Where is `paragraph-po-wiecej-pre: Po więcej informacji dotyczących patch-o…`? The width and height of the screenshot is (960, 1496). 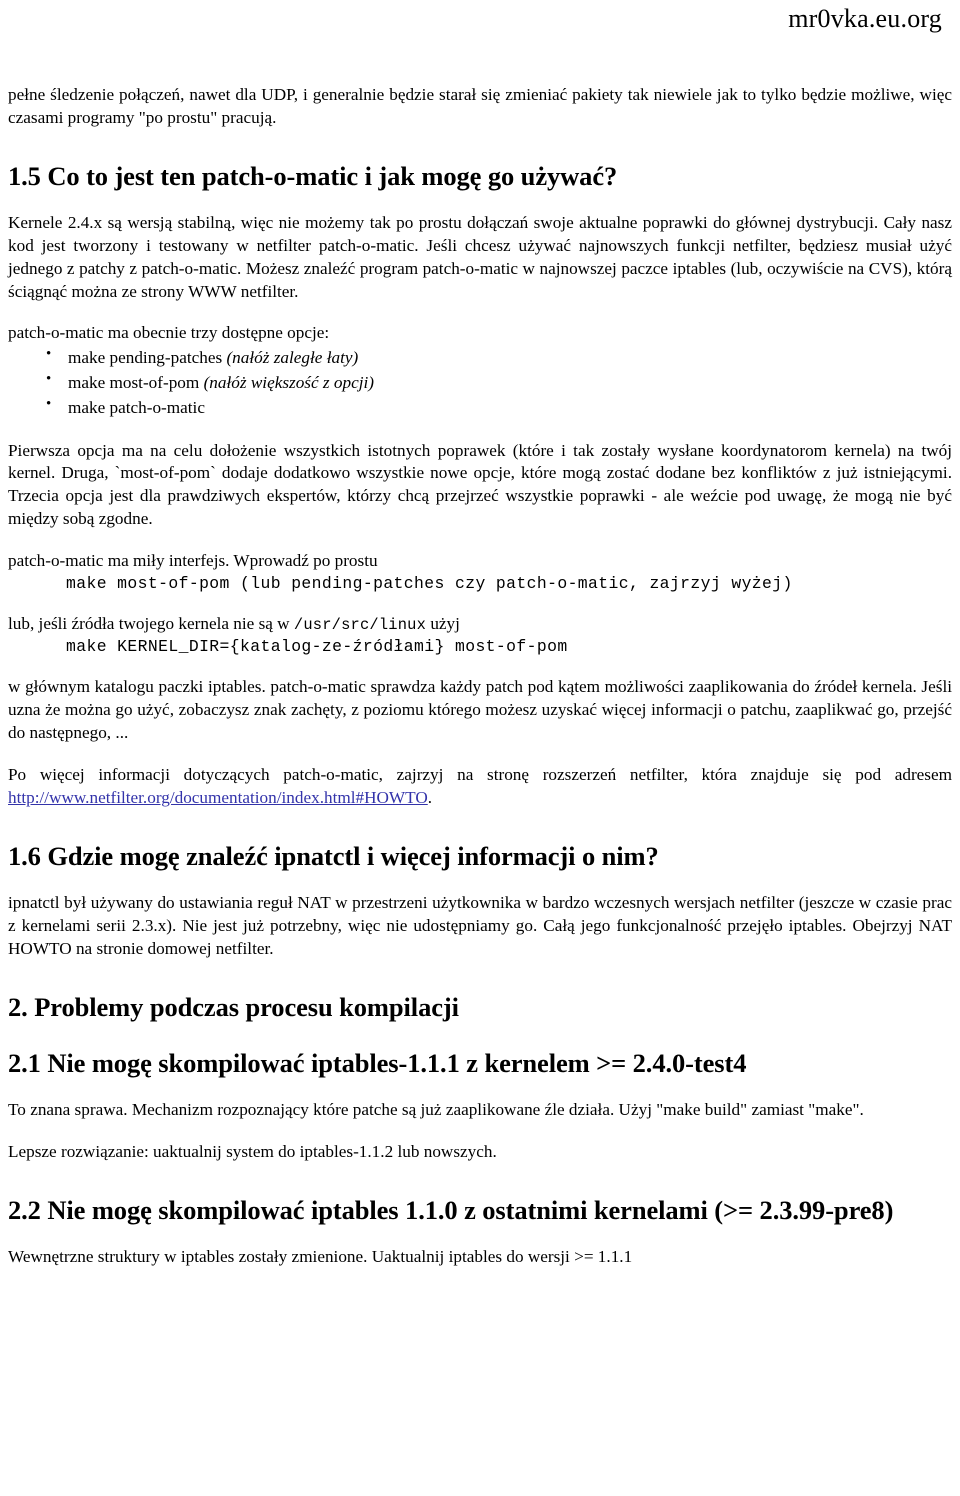
paragraph-po-wiecej-pre: Po więcej informacji dotyczących patch-o… is located at coordinates (480, 775).